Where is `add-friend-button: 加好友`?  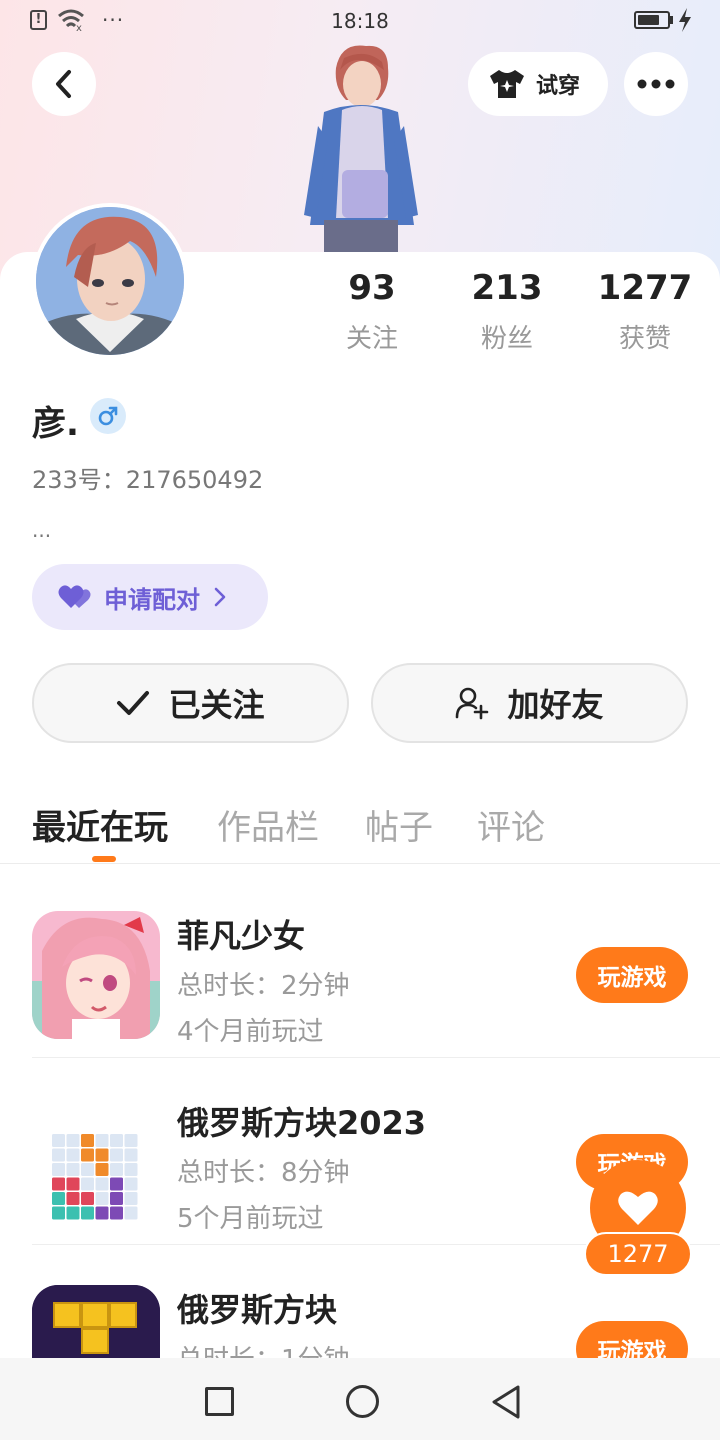 add-friend-button: 加好友 is located at coordinates (529, 703).